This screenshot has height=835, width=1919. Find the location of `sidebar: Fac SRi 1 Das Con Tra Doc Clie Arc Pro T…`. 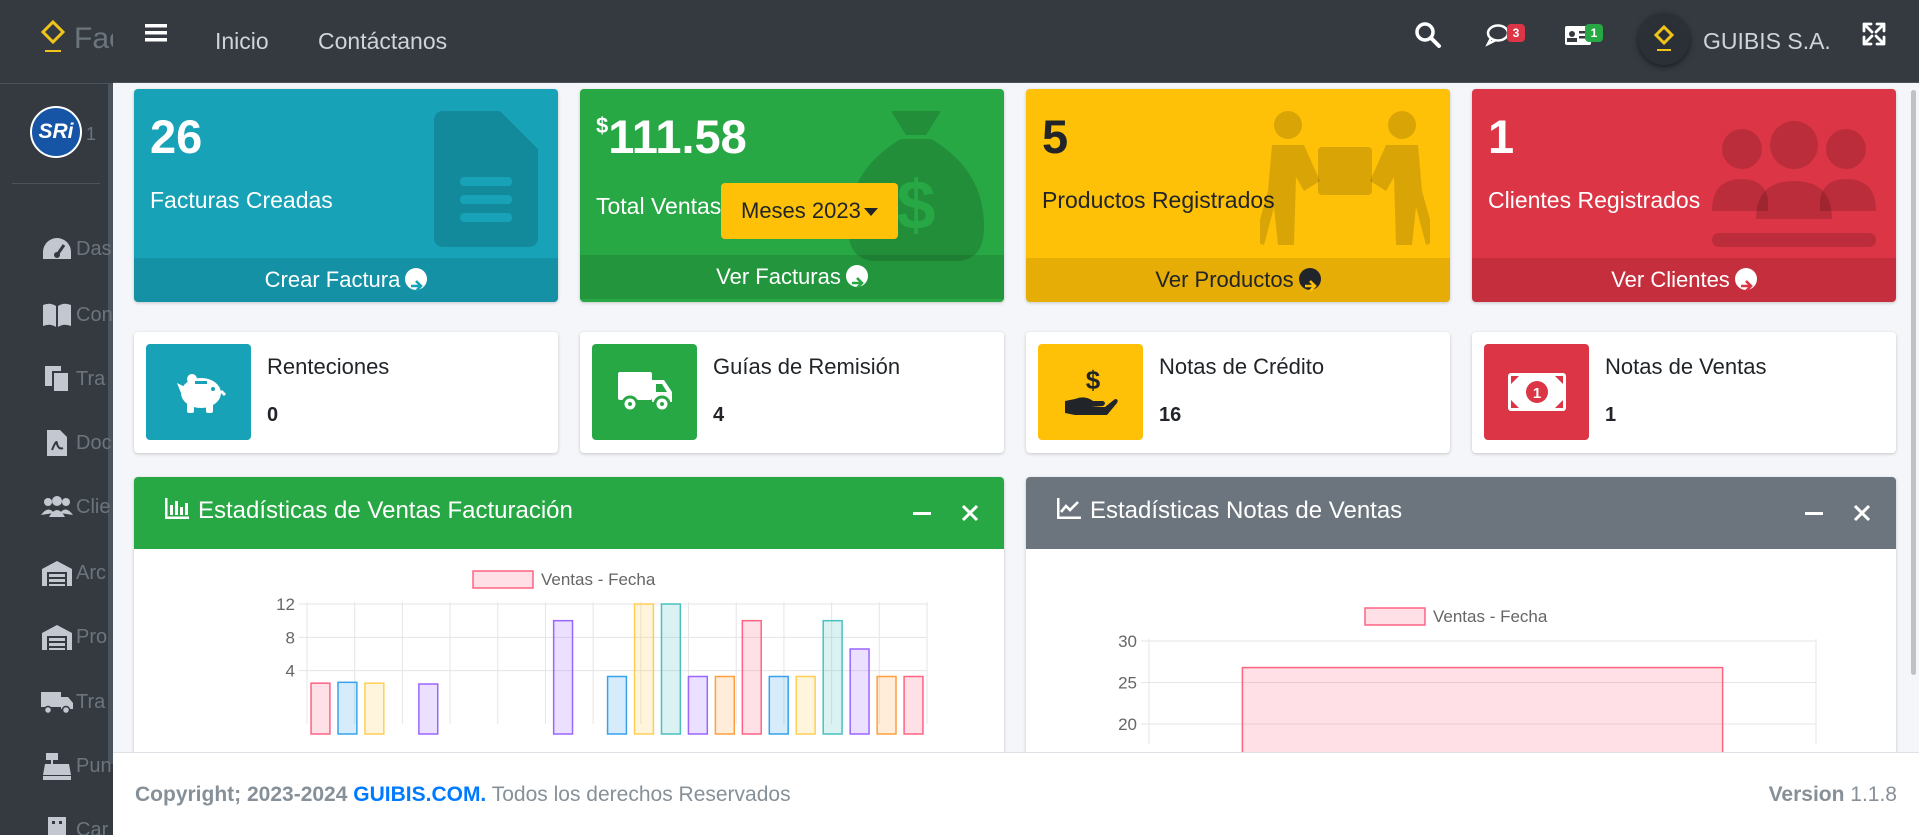

sidebar: Fac SRi 1 Das Con Tra Doc Clie Arc Pro T… is located at coordinates (56, 417).